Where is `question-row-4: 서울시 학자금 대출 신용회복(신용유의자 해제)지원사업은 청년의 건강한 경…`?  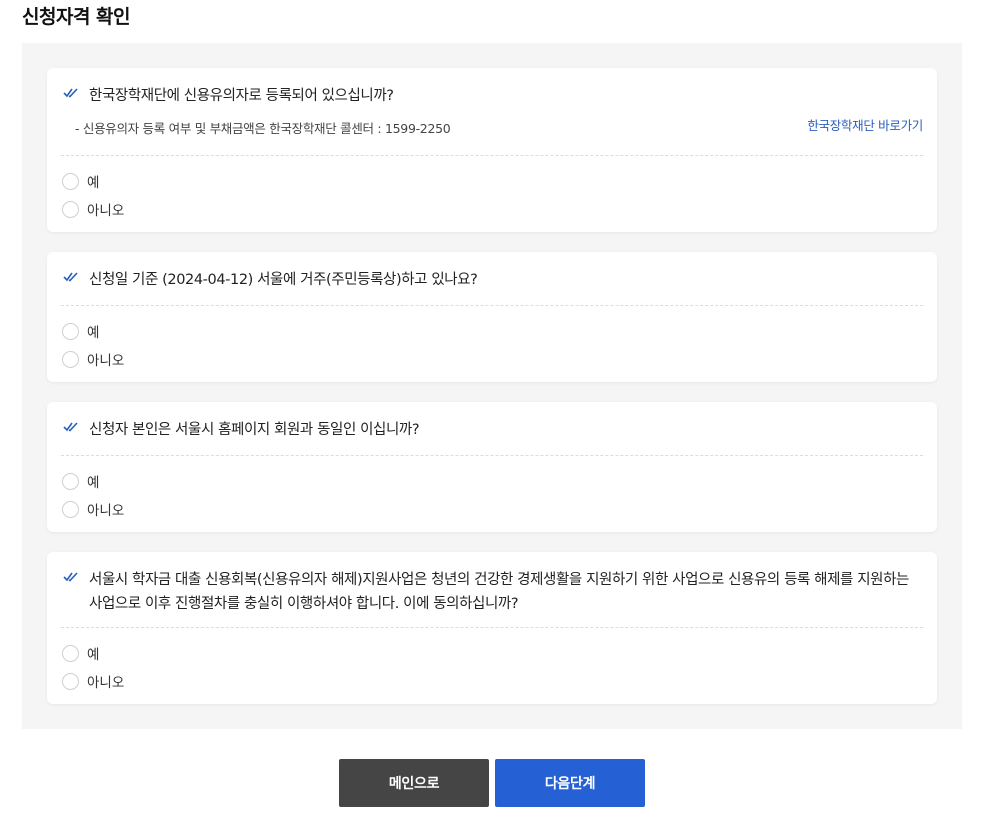 question-row-4: 서울시 학자금 대출 신용회복(신용유의자 해제)지원사업은 청년의 건강한 경… is located at coordinates (492, 592).